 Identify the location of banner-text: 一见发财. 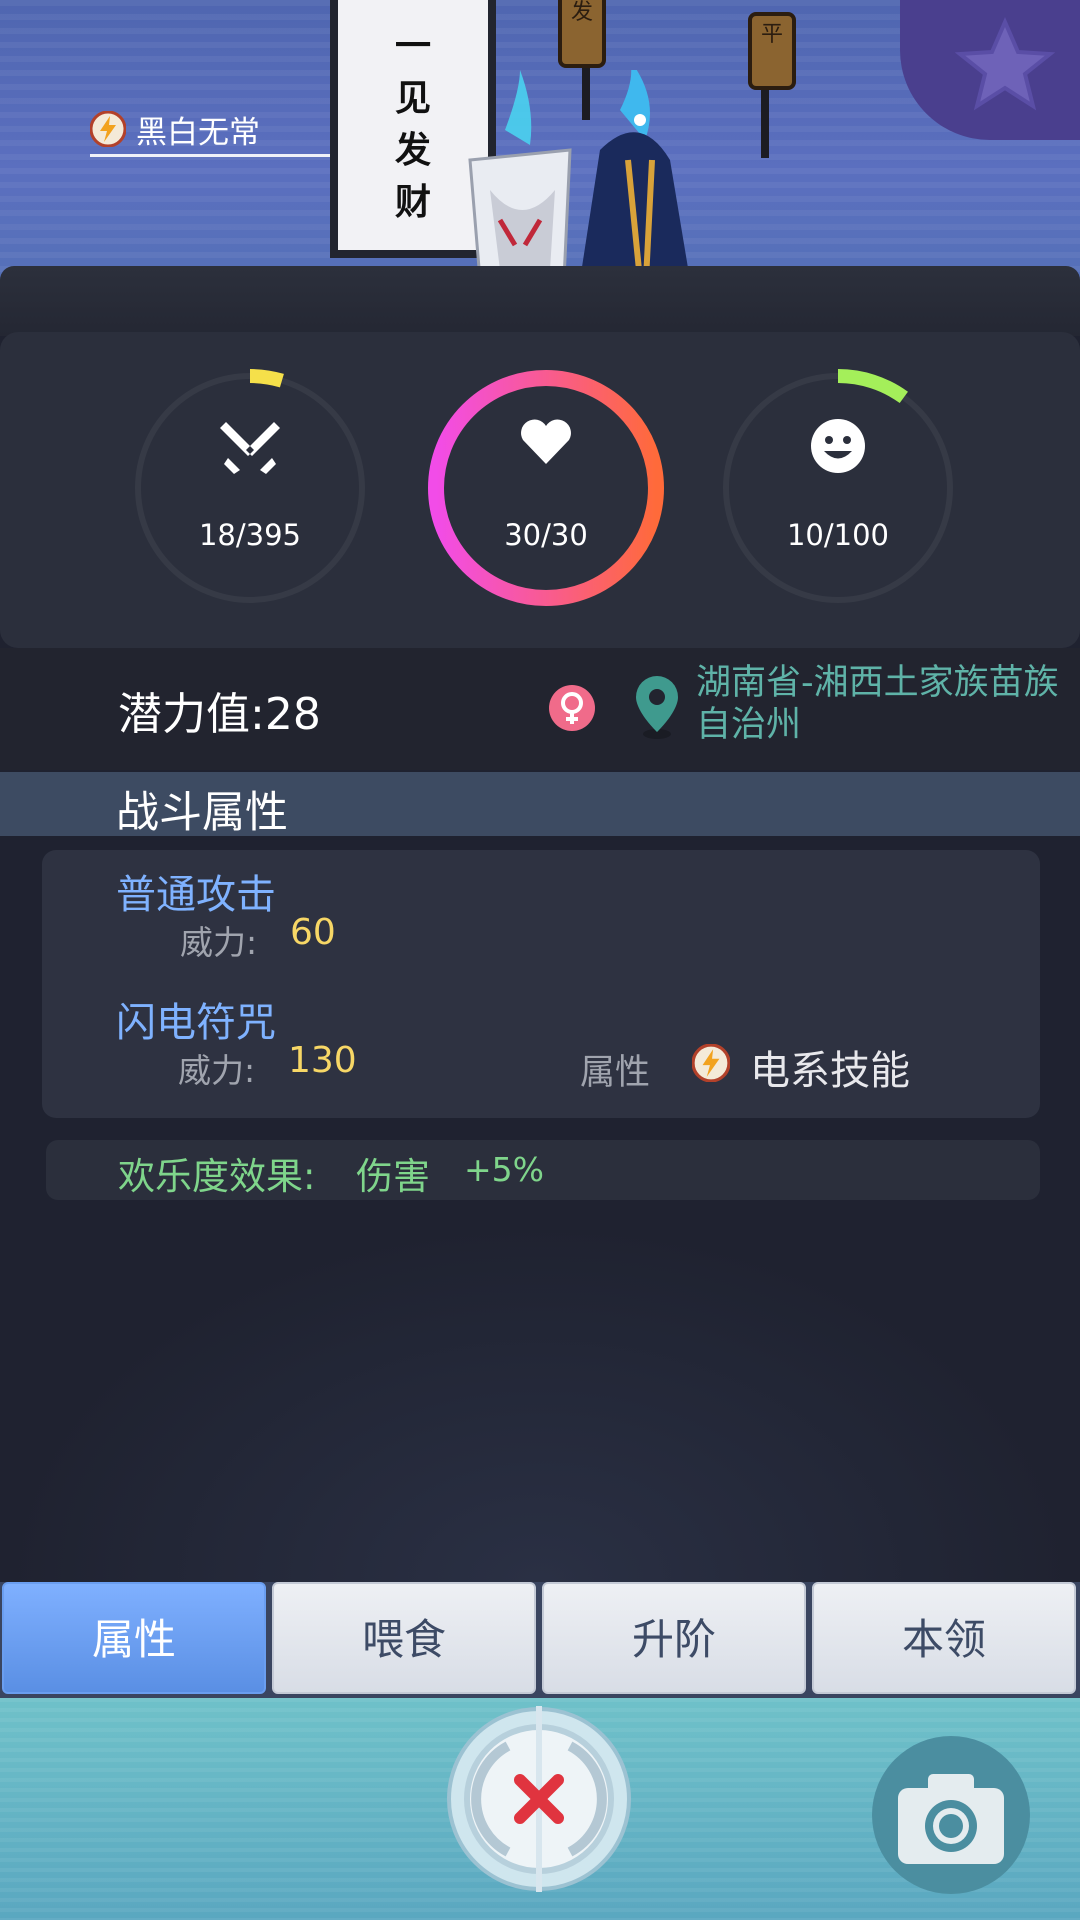
(412, 124).